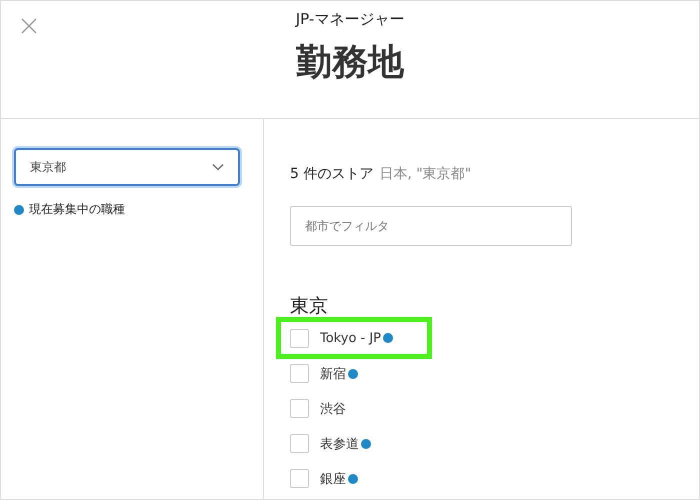  I want to click on prefecture-select: 東京都, so click(127, 167).